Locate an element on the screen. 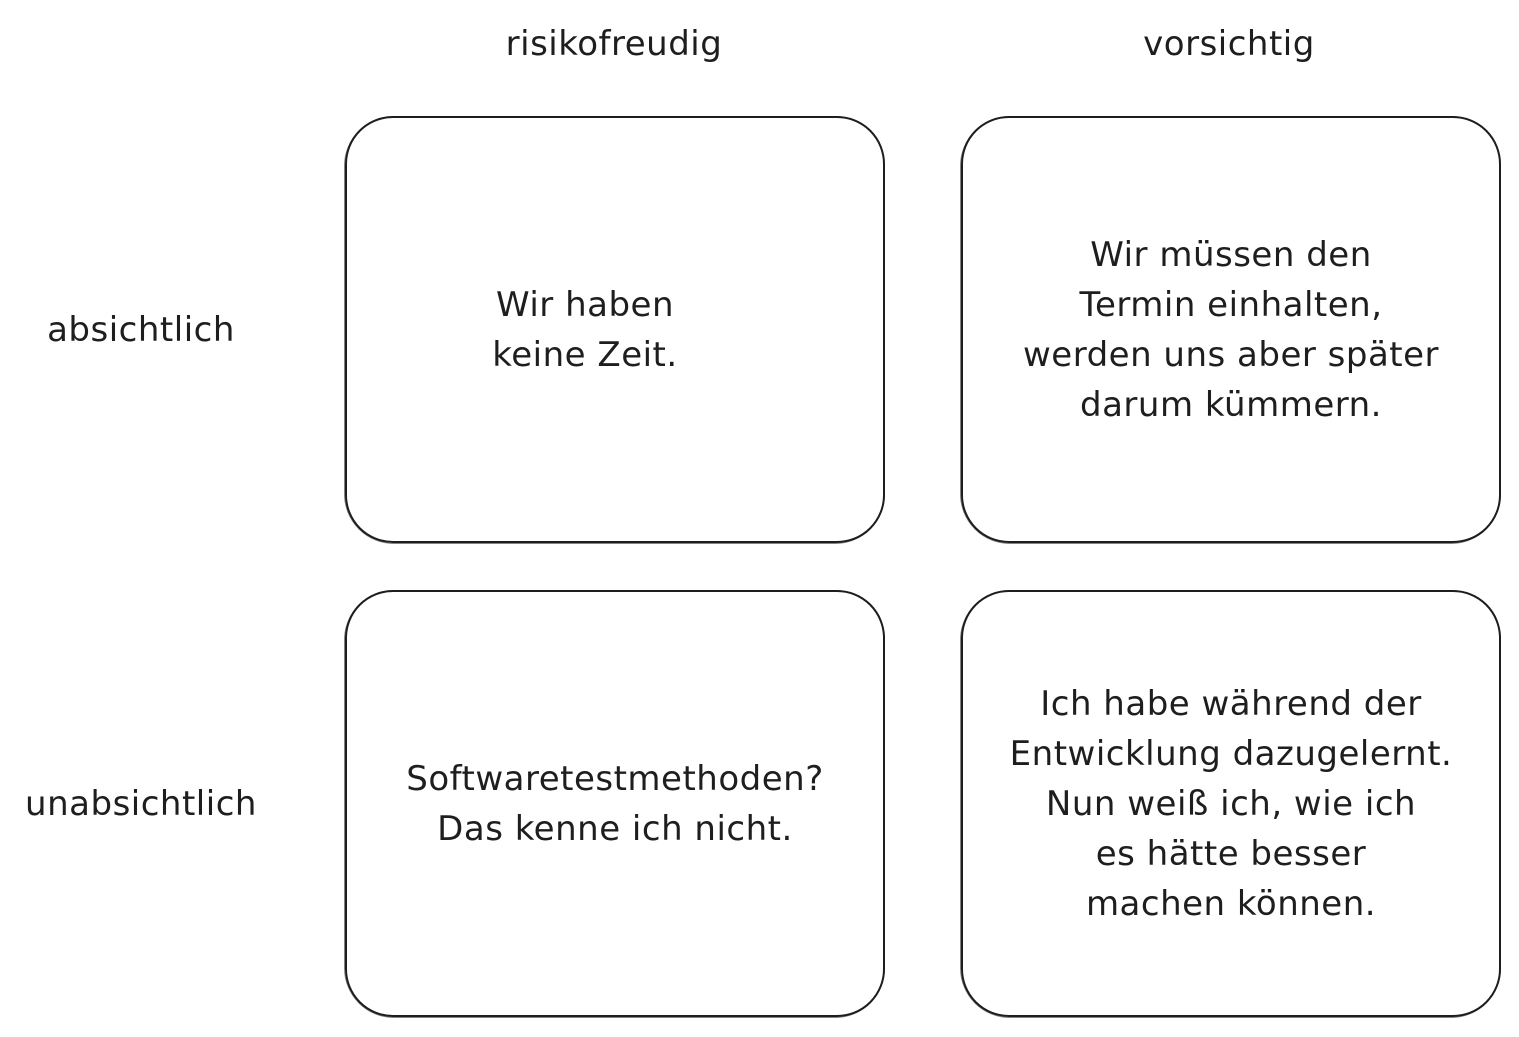 This screenshot has height=1037, width=1519. quadrant-text-line: darum kümmern. is located at coordinates (1231, 404).